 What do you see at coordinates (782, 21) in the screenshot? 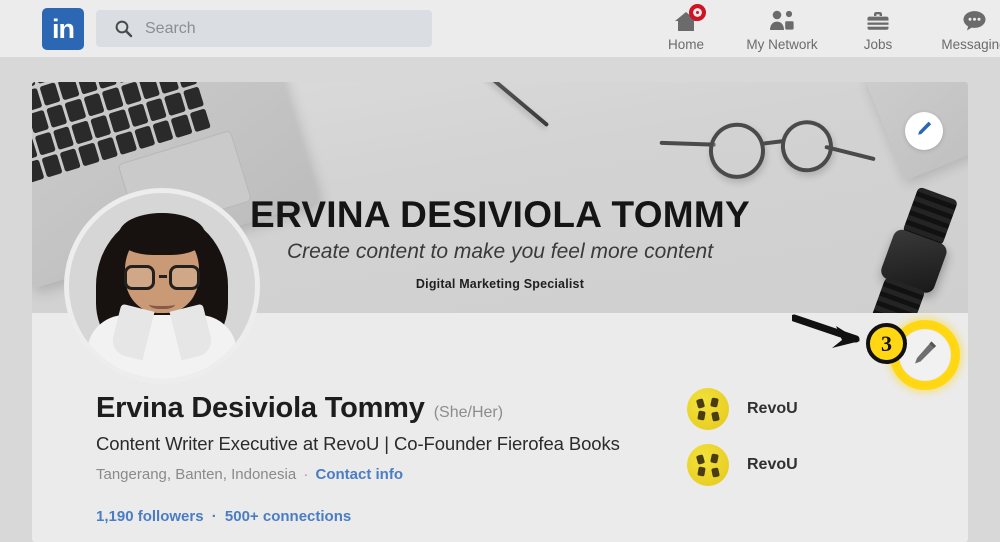
I see `network-icon` at bounding box center [782, 21].